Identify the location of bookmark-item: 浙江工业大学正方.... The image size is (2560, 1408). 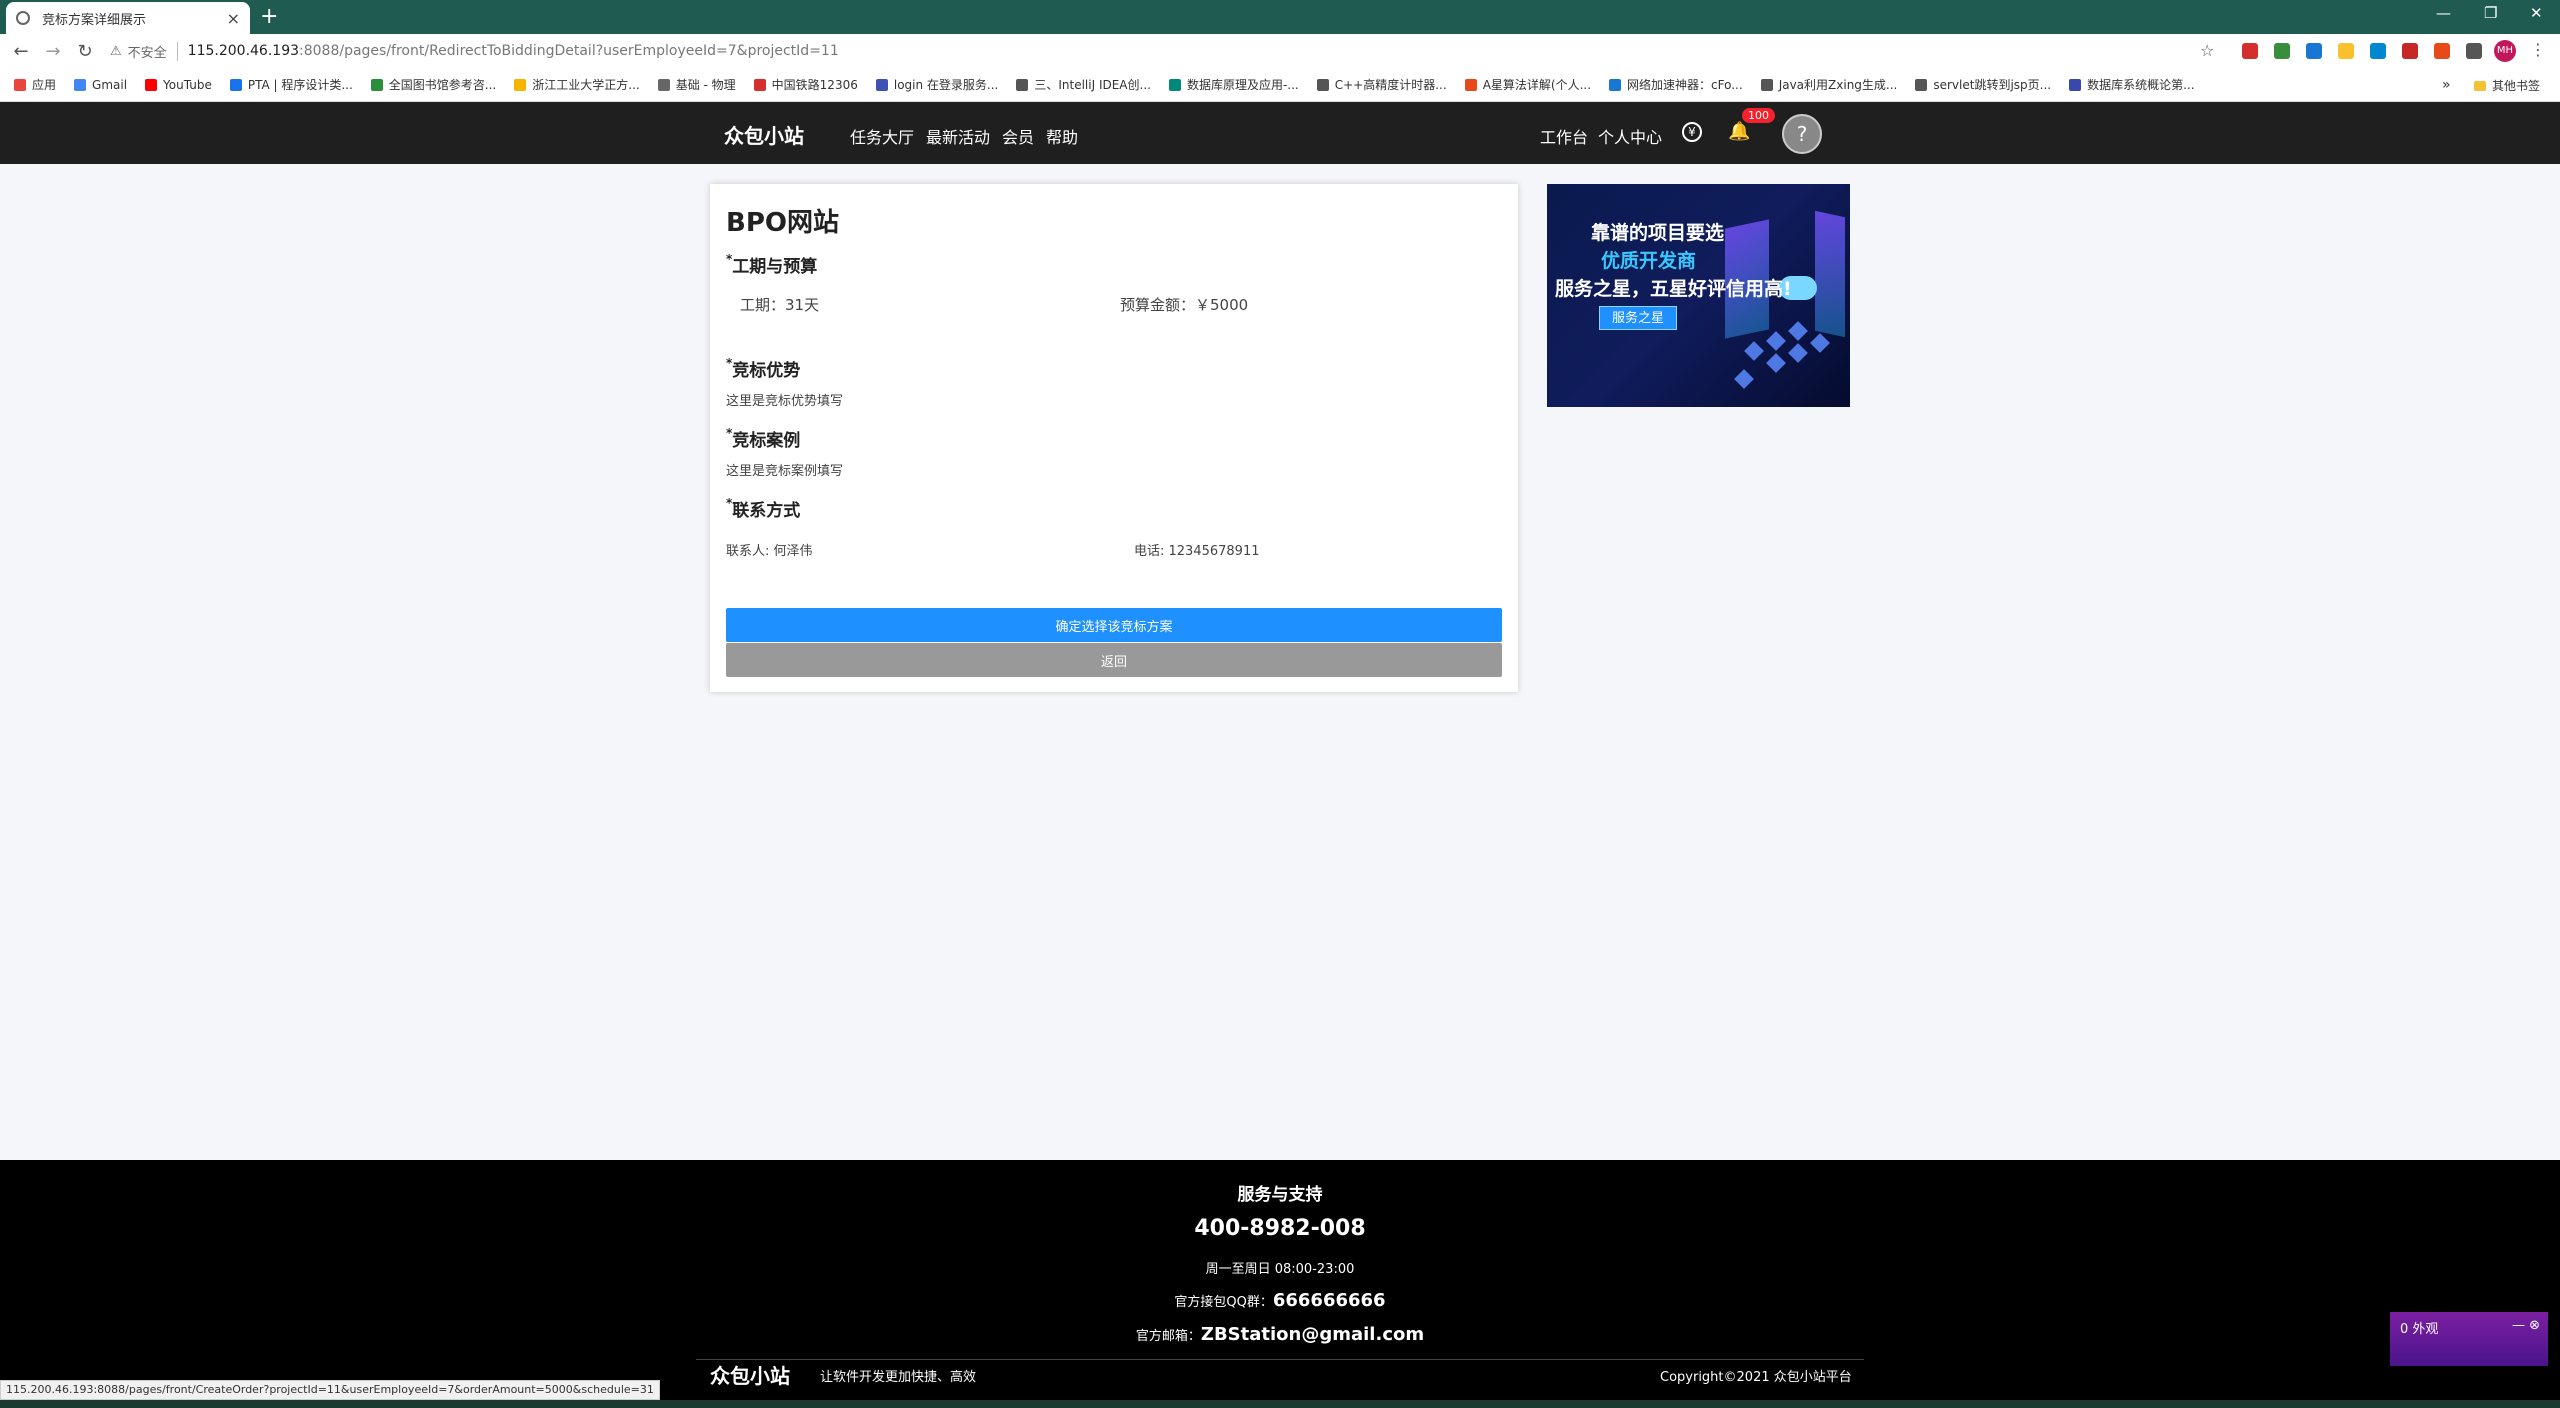
(577, 84).